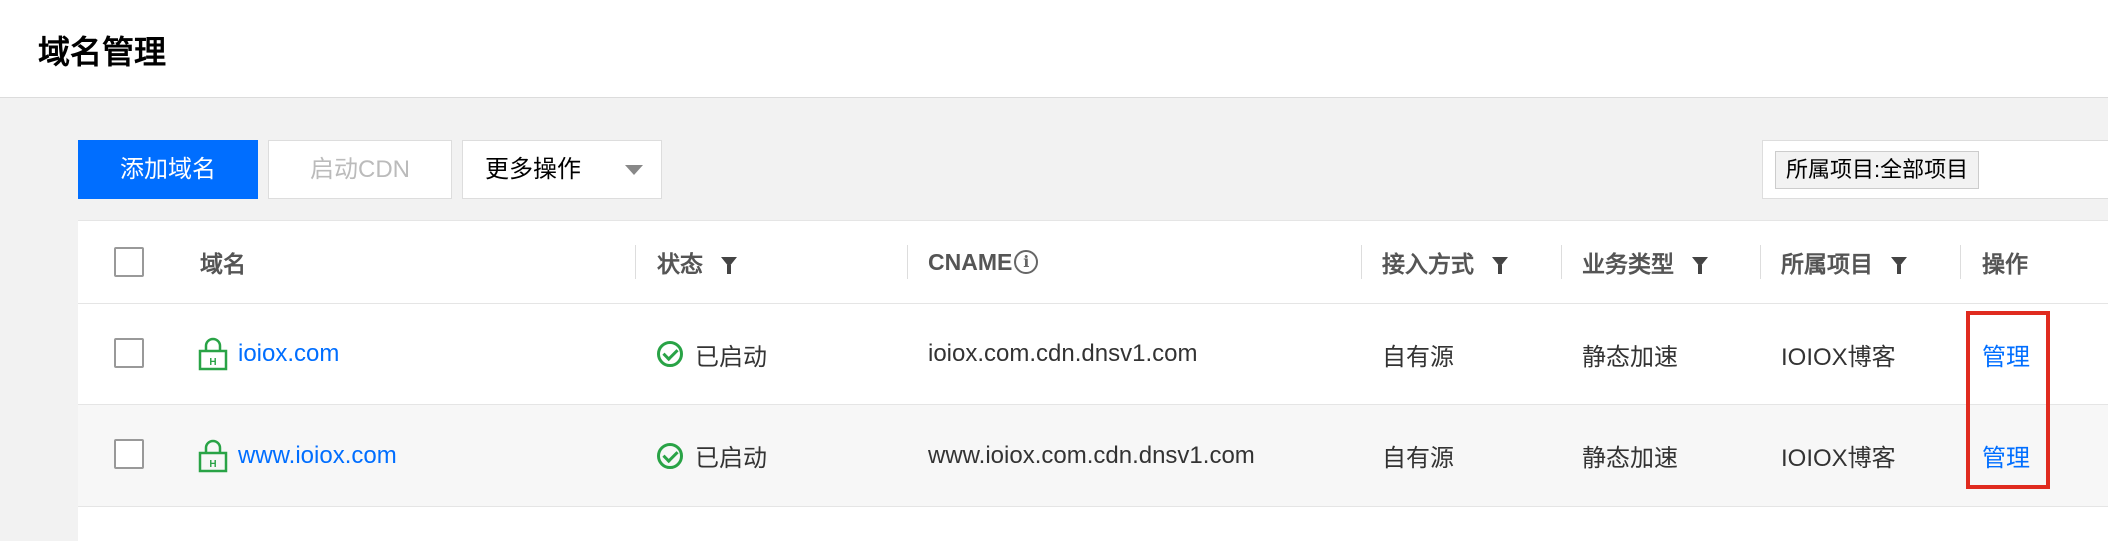 The height and width of the screenshot is (541, 2108). I want to click on add-domain-button: 添加域名, so click(168, 169).